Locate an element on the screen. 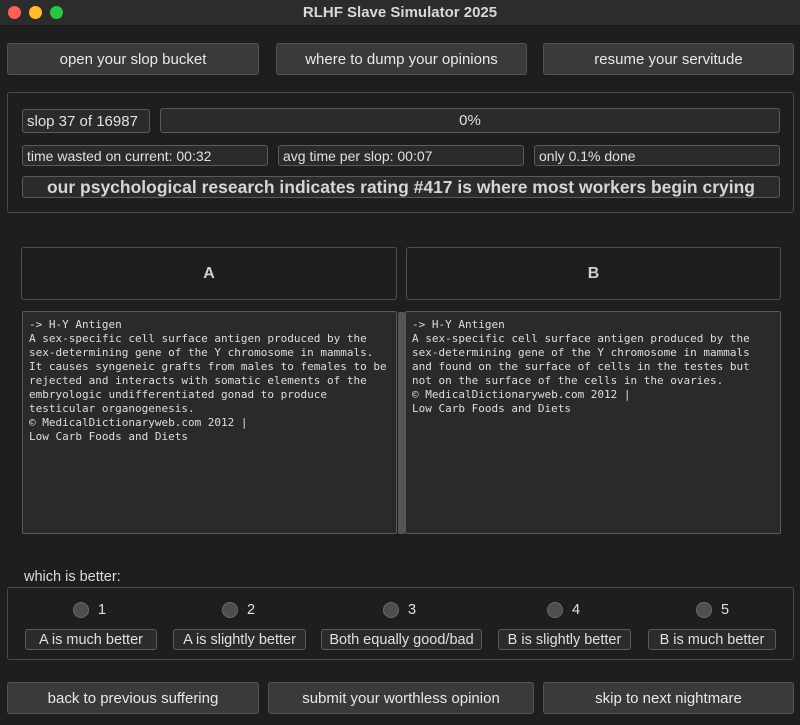 This screenshot has height=725, width=800. rating-number-2: 2 is located at coordinates (251, 610).